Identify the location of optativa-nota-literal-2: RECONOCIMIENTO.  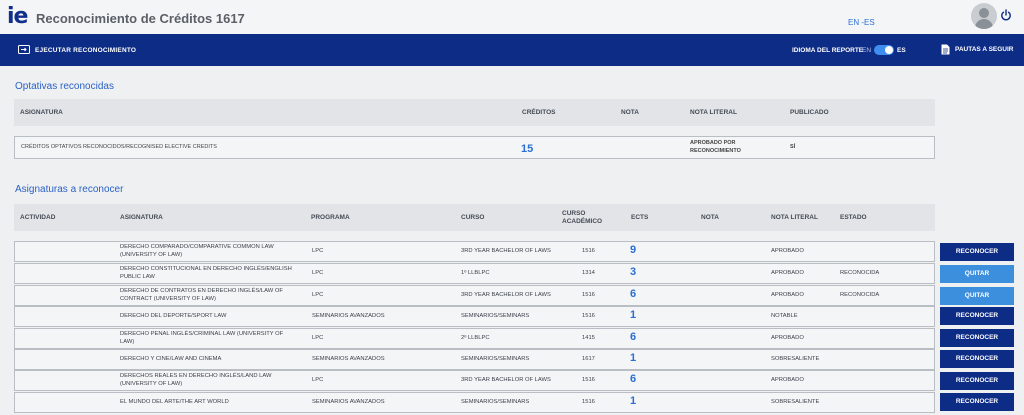
(715, 151).